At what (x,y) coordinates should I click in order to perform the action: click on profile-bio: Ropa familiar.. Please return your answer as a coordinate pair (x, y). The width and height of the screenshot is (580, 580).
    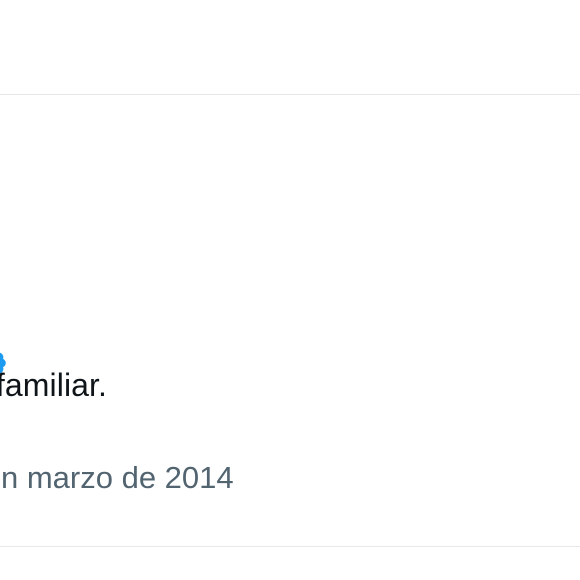
    Looking at the image, I should click on (54, 385).